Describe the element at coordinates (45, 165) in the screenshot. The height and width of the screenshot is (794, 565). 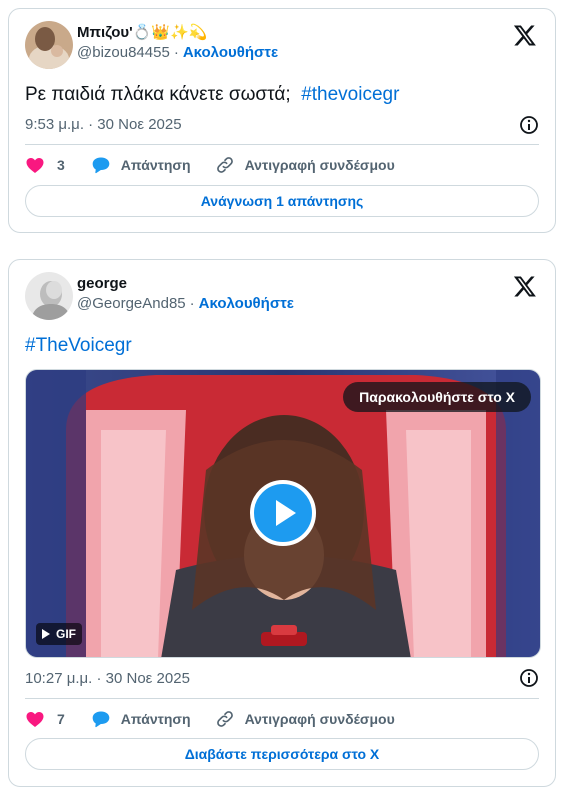
I see `like-button: 3` at that location.